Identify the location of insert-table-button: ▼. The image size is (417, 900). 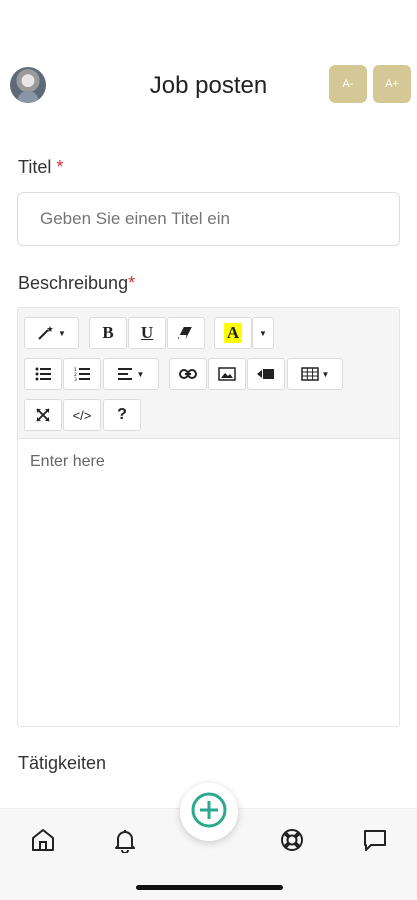
(315, 374).